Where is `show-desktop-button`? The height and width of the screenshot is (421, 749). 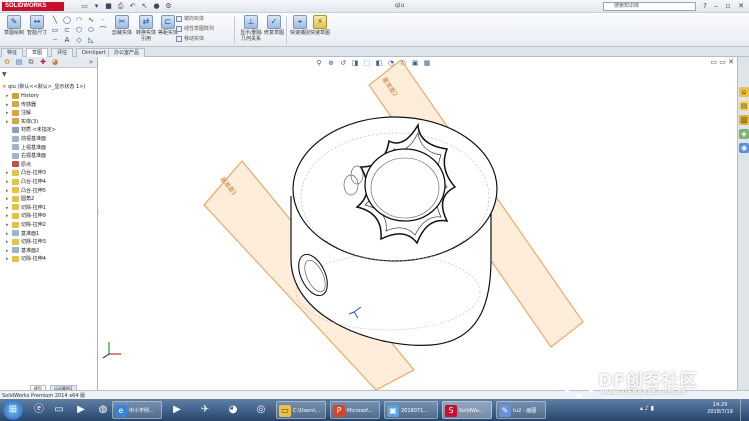 show-desktop-button is located at coordinates (744, 410).